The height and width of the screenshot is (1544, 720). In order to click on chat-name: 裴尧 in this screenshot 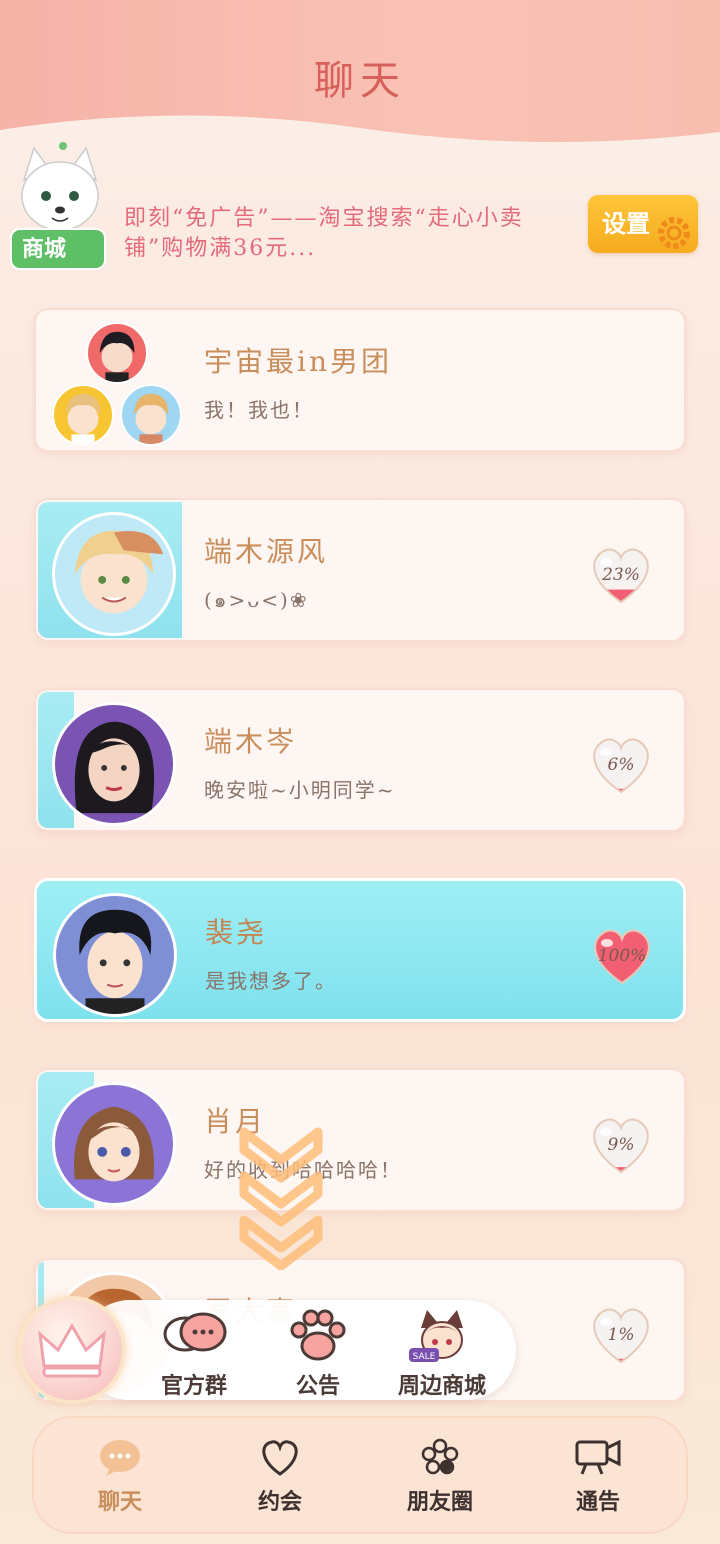, I will do `click(236, 932)`.